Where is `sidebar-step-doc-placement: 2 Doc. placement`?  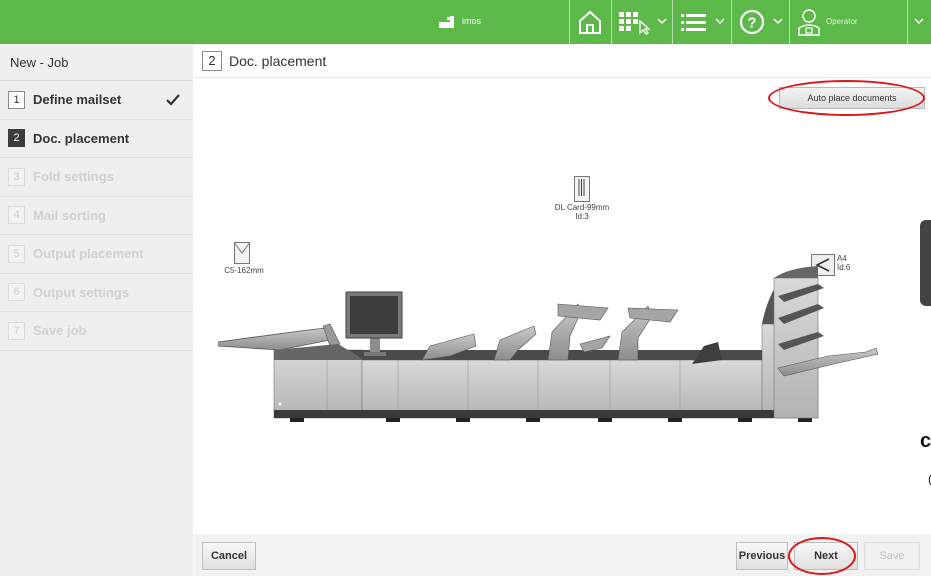 sidebar-step-doc-placement: 2 Doc. placement is located at coordinates (96, 139).